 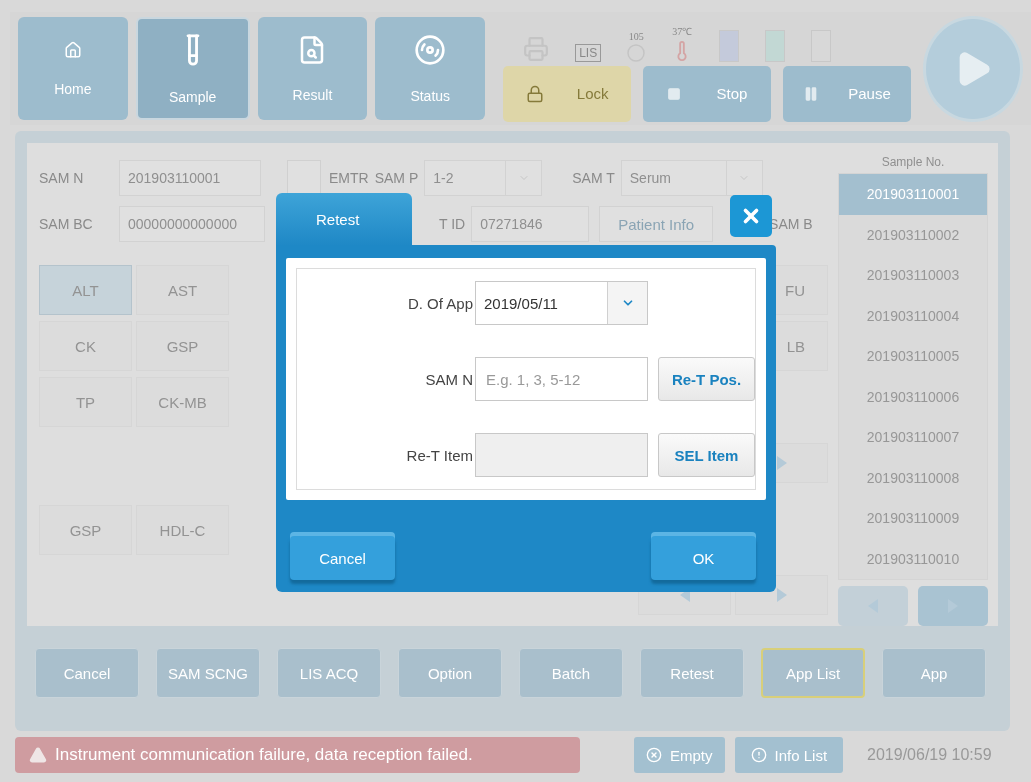 I want to click on action-button: Cancel, so click(x=87, y=673).